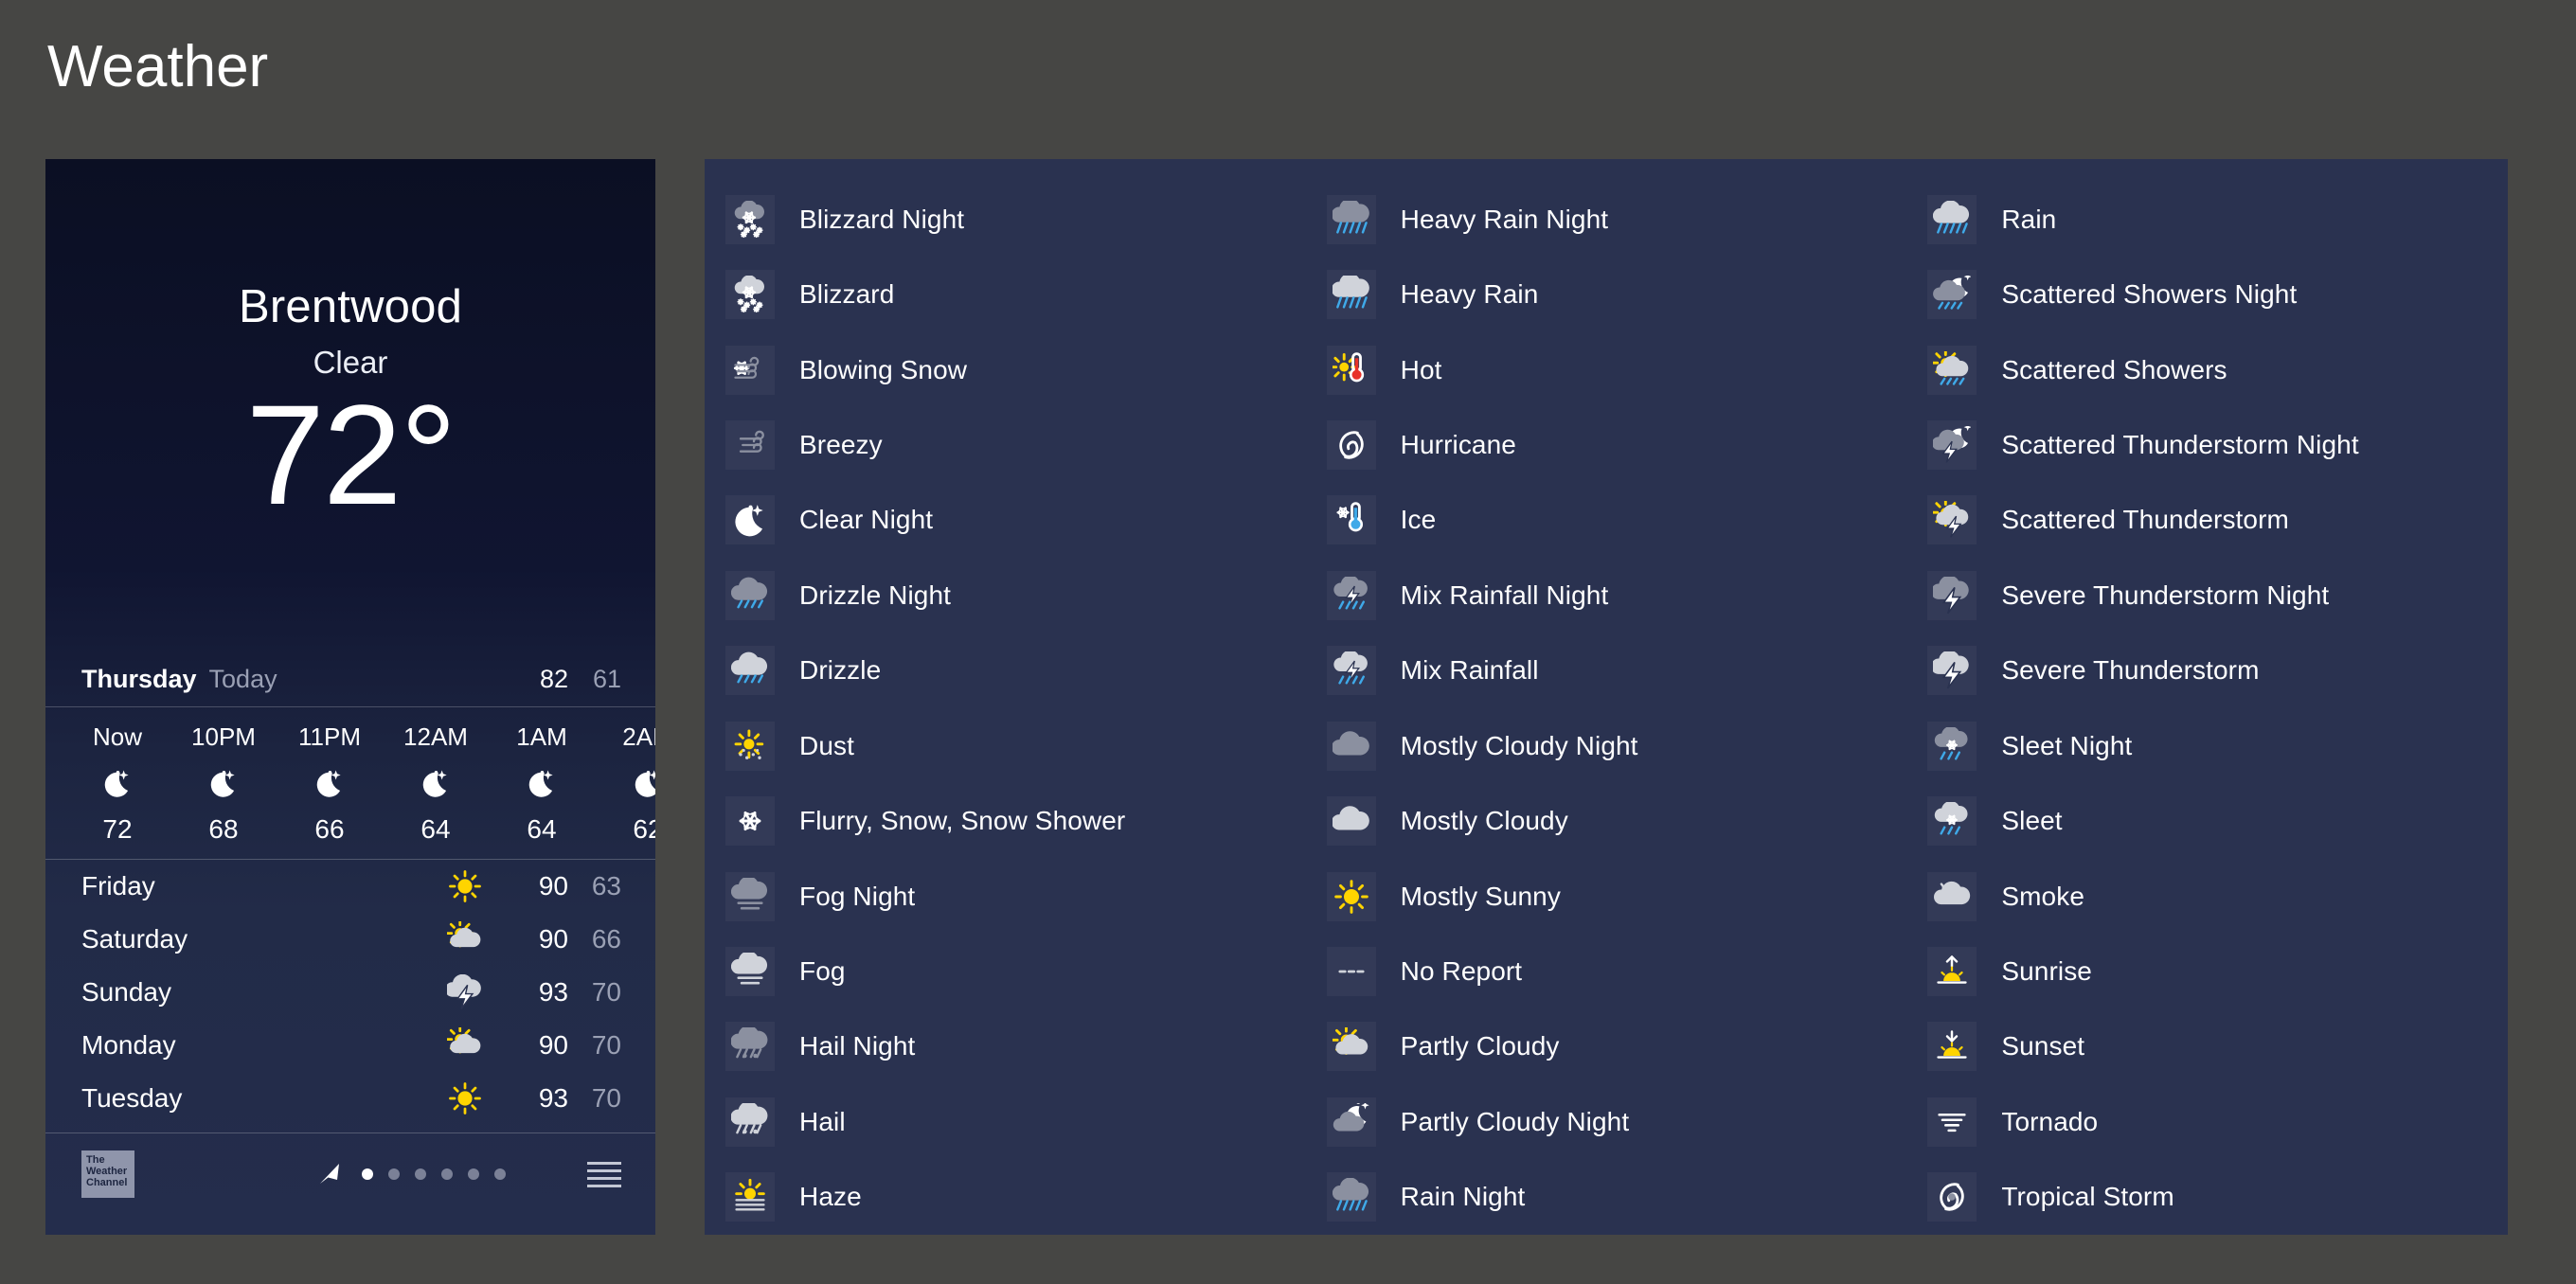  Describe the element at coordinates (2047, 970) in the screenshot. I see `legend-item-label: Sunrise` at that location.